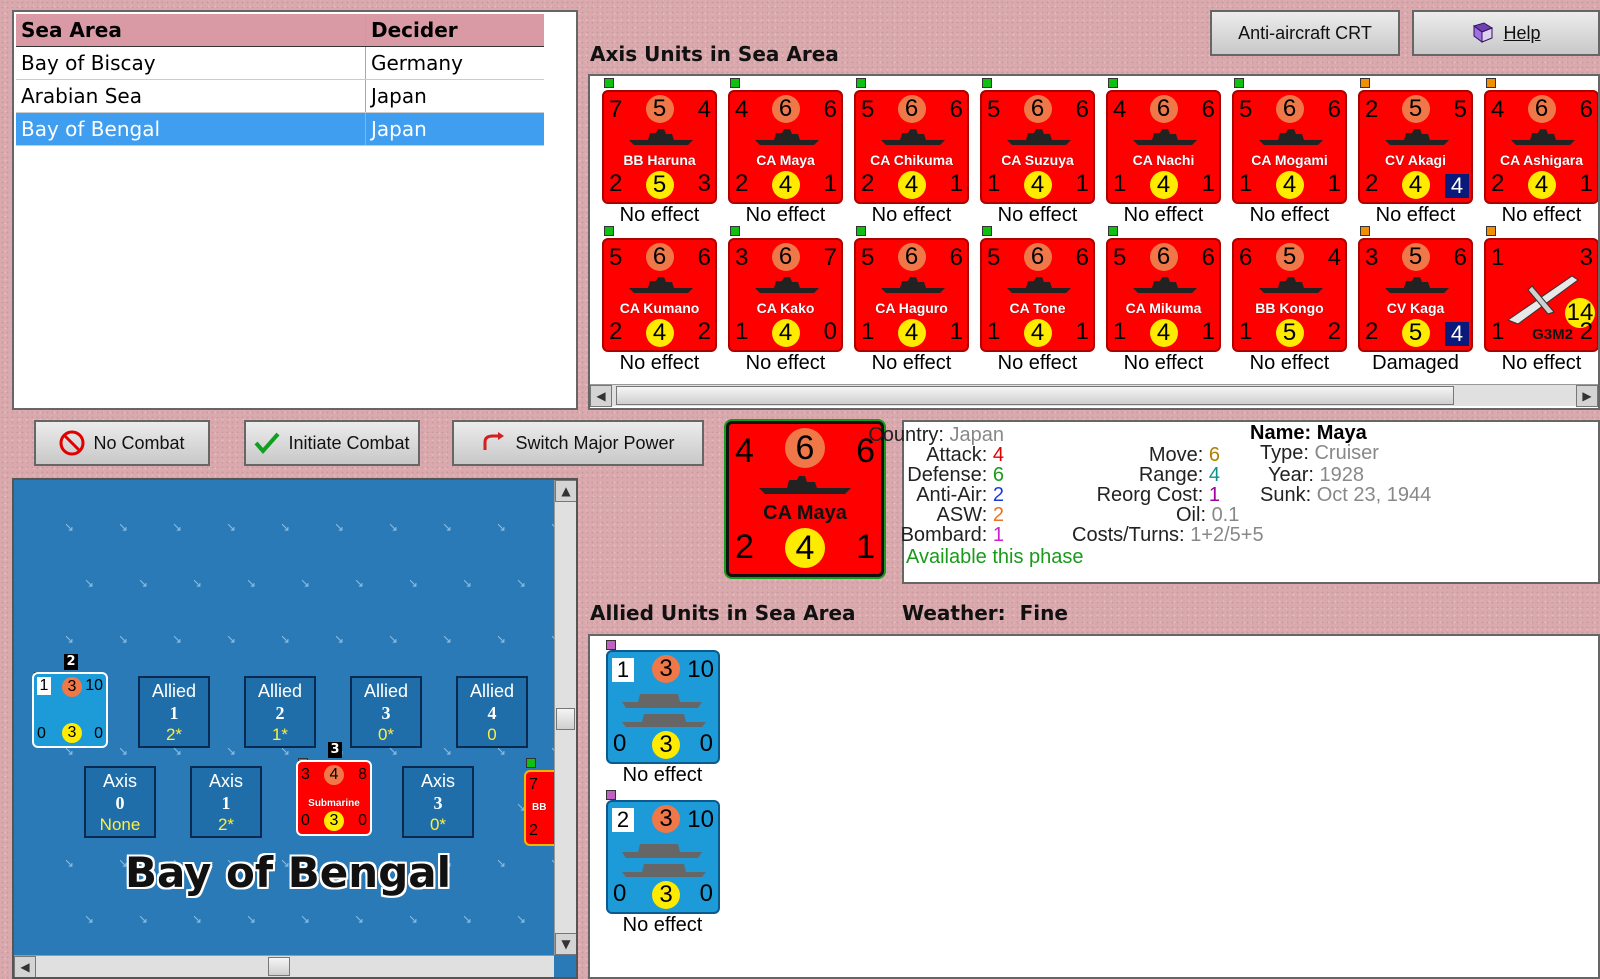 The width and height of the screenshot is (1600, 979). What do you see at coordinates (1289, 257) in the screenshot?
I see `unit-top-value: 5` at bounding box center [1289, 257].